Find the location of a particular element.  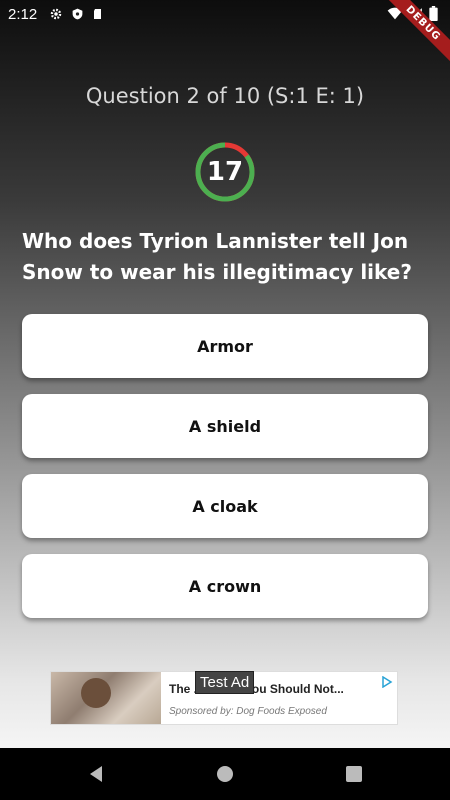

answer-button-3: A cloak is located at coordinates (225, 506).